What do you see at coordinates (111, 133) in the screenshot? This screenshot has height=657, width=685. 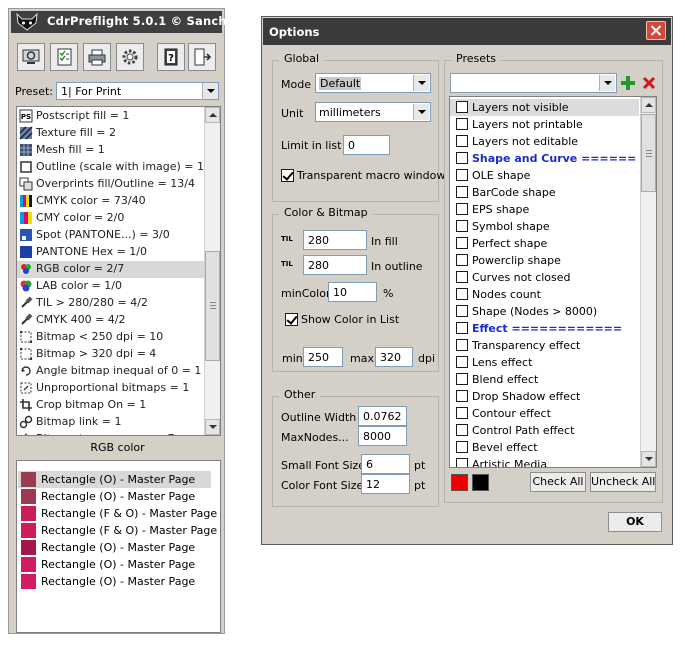 I see `result-row: Texture fill = 2` at bounding box center [111, 133].